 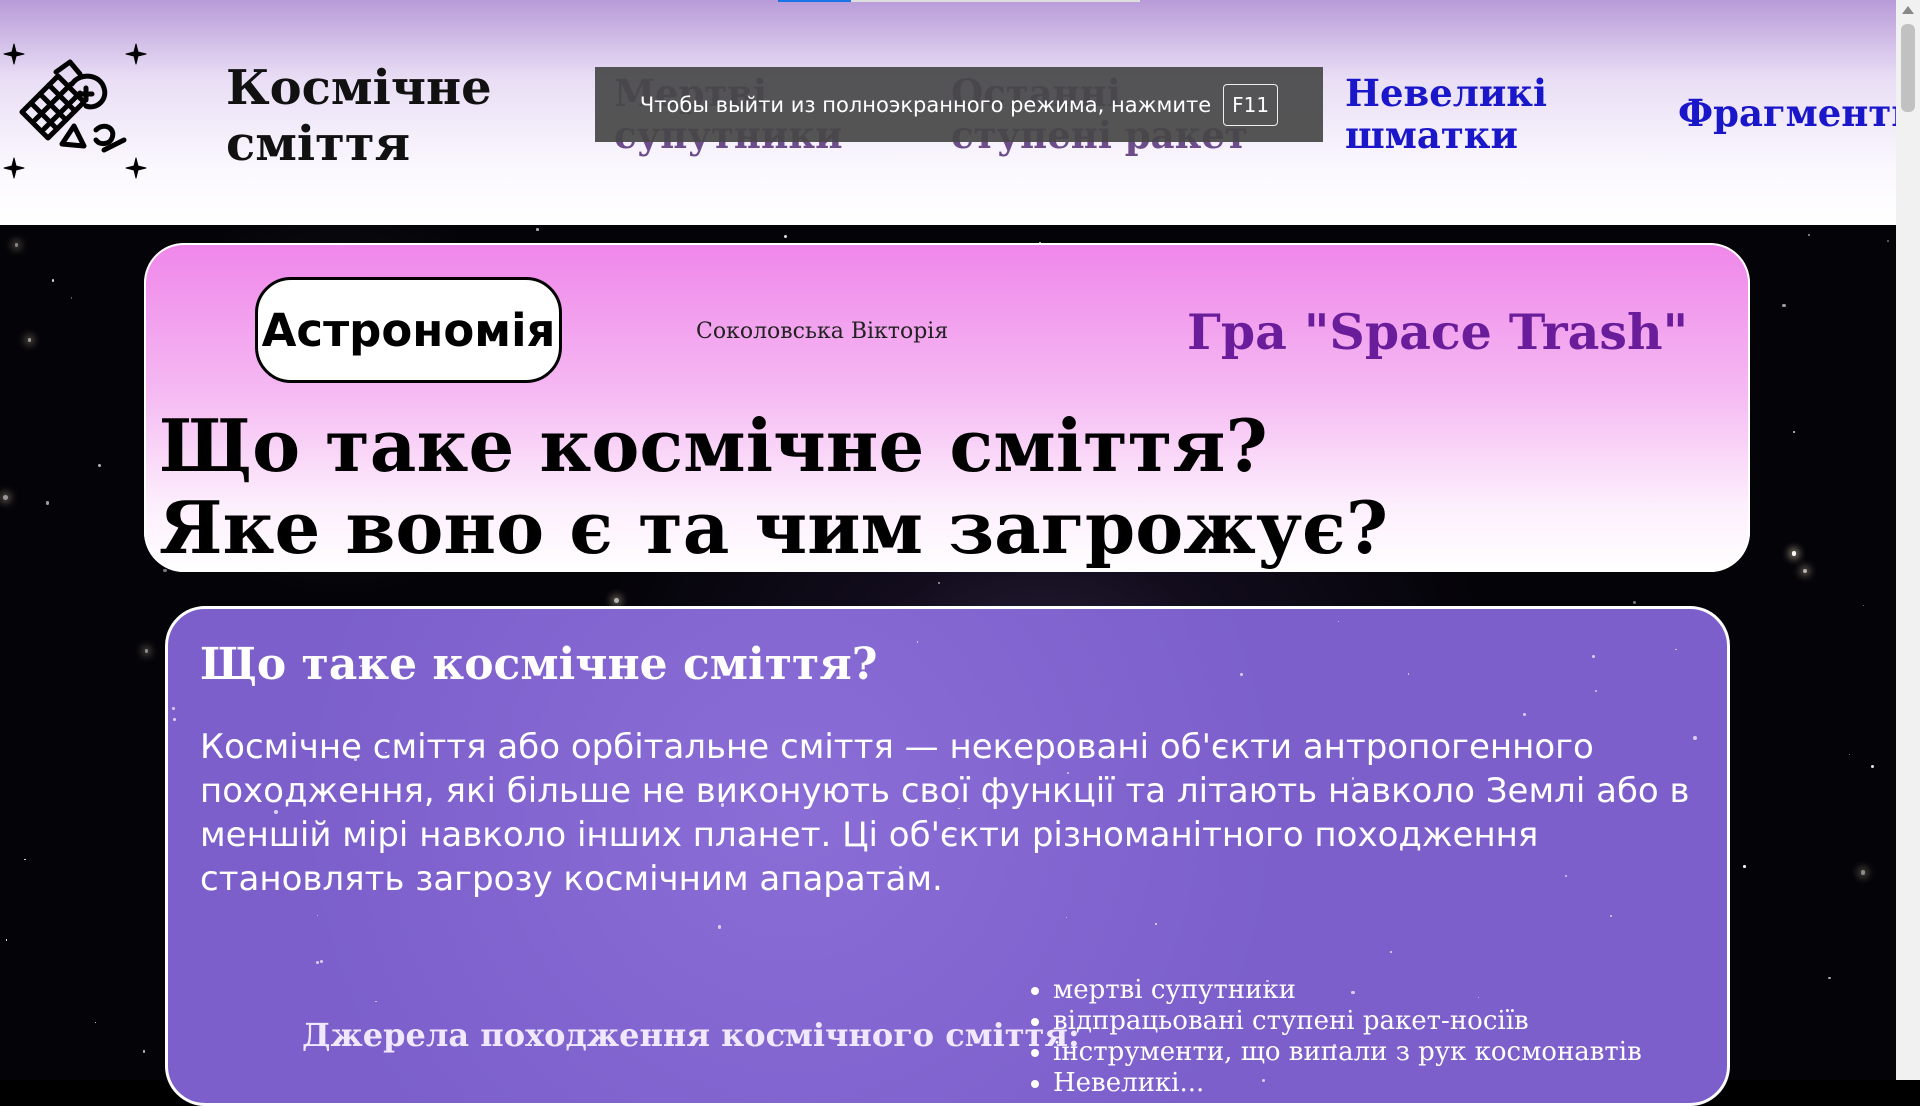 What do you see at coordinates (1908, 10) in the screenshot?
I see `scroll-up-arrow-icon` at bounding box center [1908, 10].